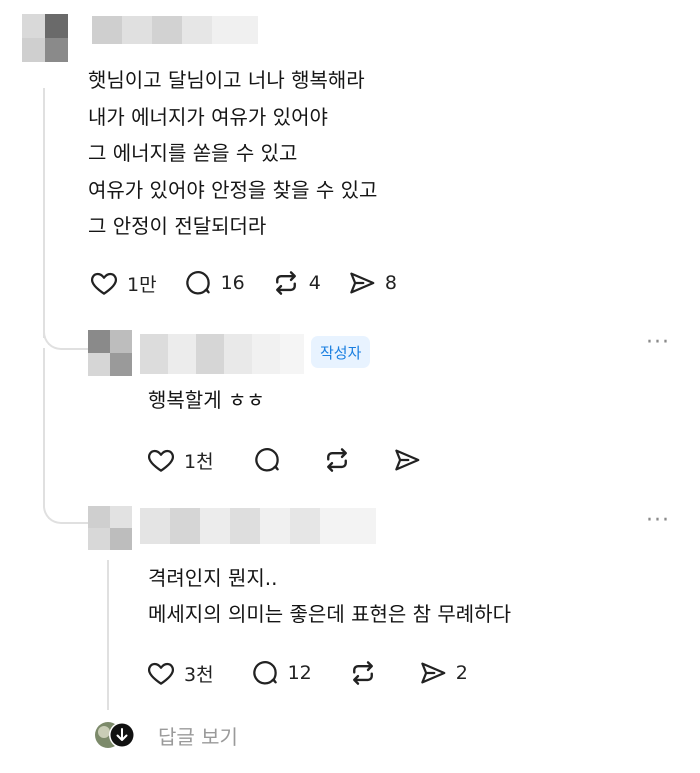 The image size is (700, 773). Describe the element at coordinates (329, 614) in the screenshot. I see `reply2-line: 메세지의 의미는 좋은데 표현은 참 무례하다` at that location.